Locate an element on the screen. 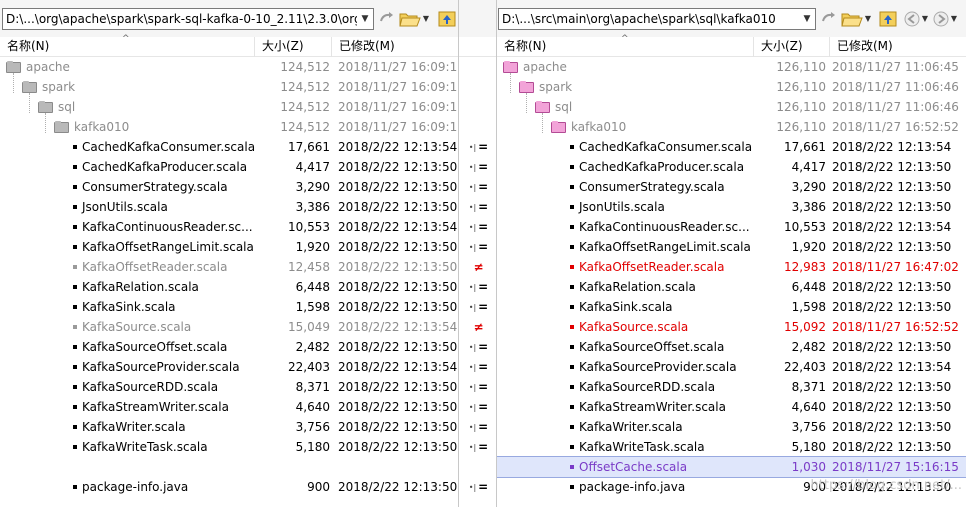 Image resolution: width=966 pixels, height=507 pixels. folder-row: kafka010 126,110 2018/11/27 16:52:52 is located at coordinates (731, 127).